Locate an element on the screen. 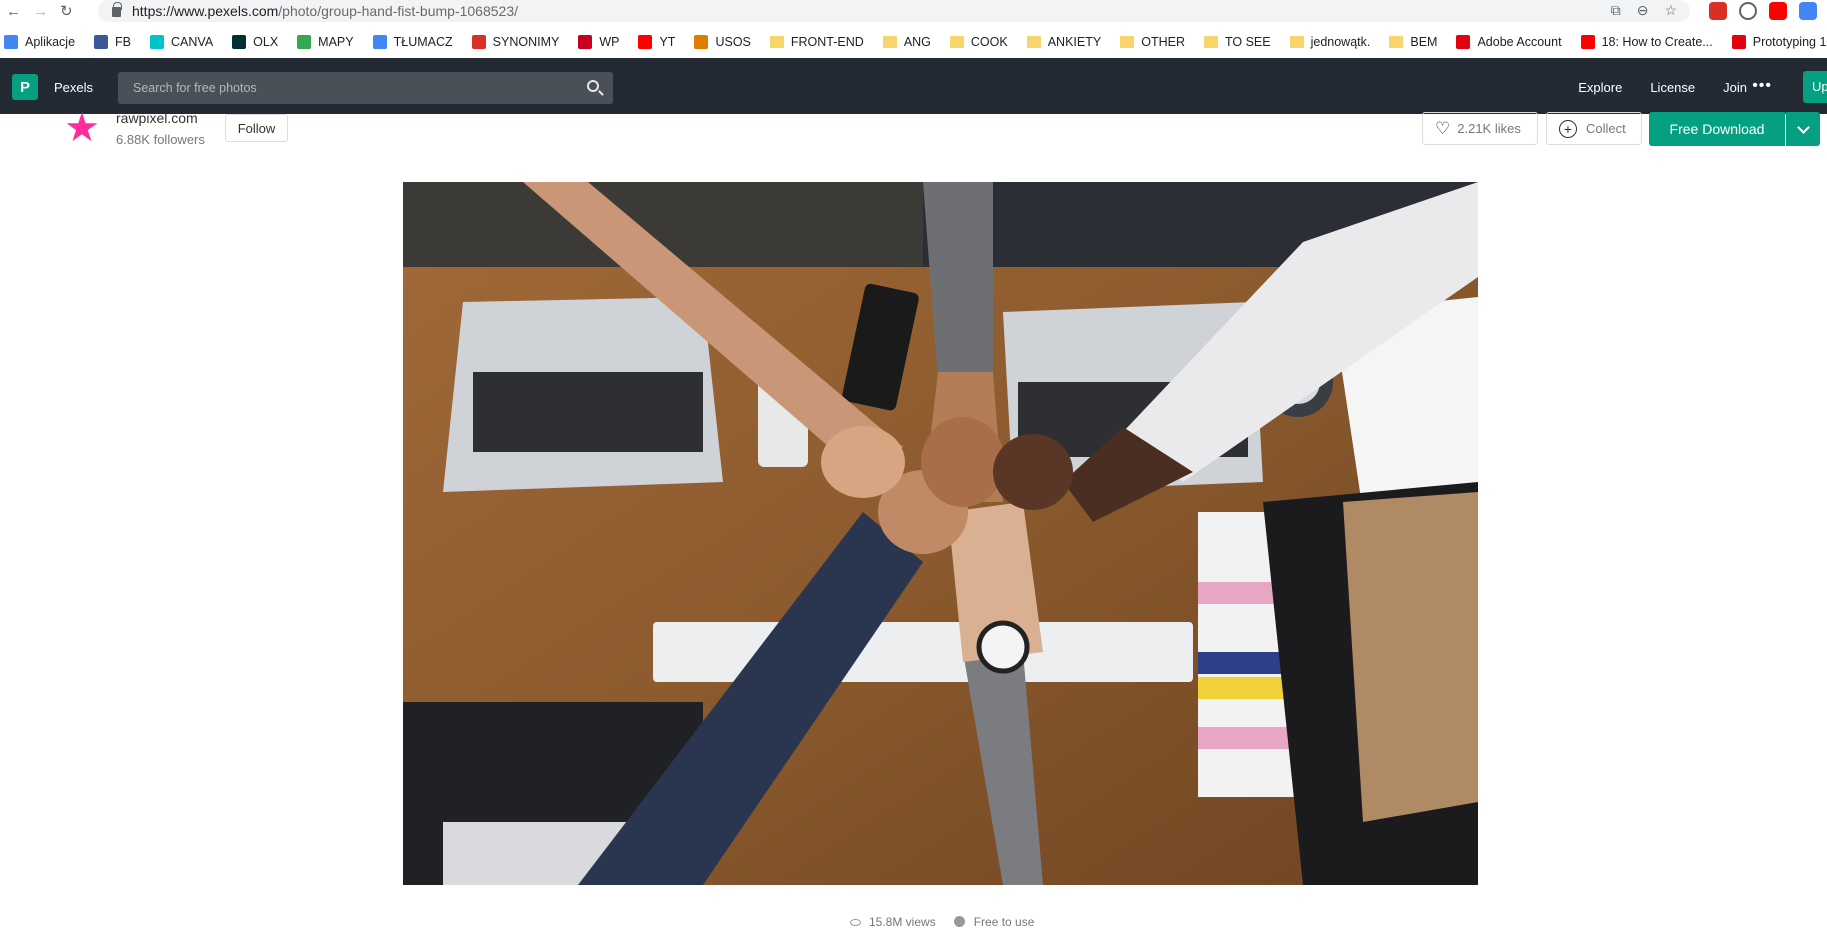 This screenshot has width=1827, height=938. site-header: P Pexels Explore License Join ••• Up is located at coordinates (913, 86).